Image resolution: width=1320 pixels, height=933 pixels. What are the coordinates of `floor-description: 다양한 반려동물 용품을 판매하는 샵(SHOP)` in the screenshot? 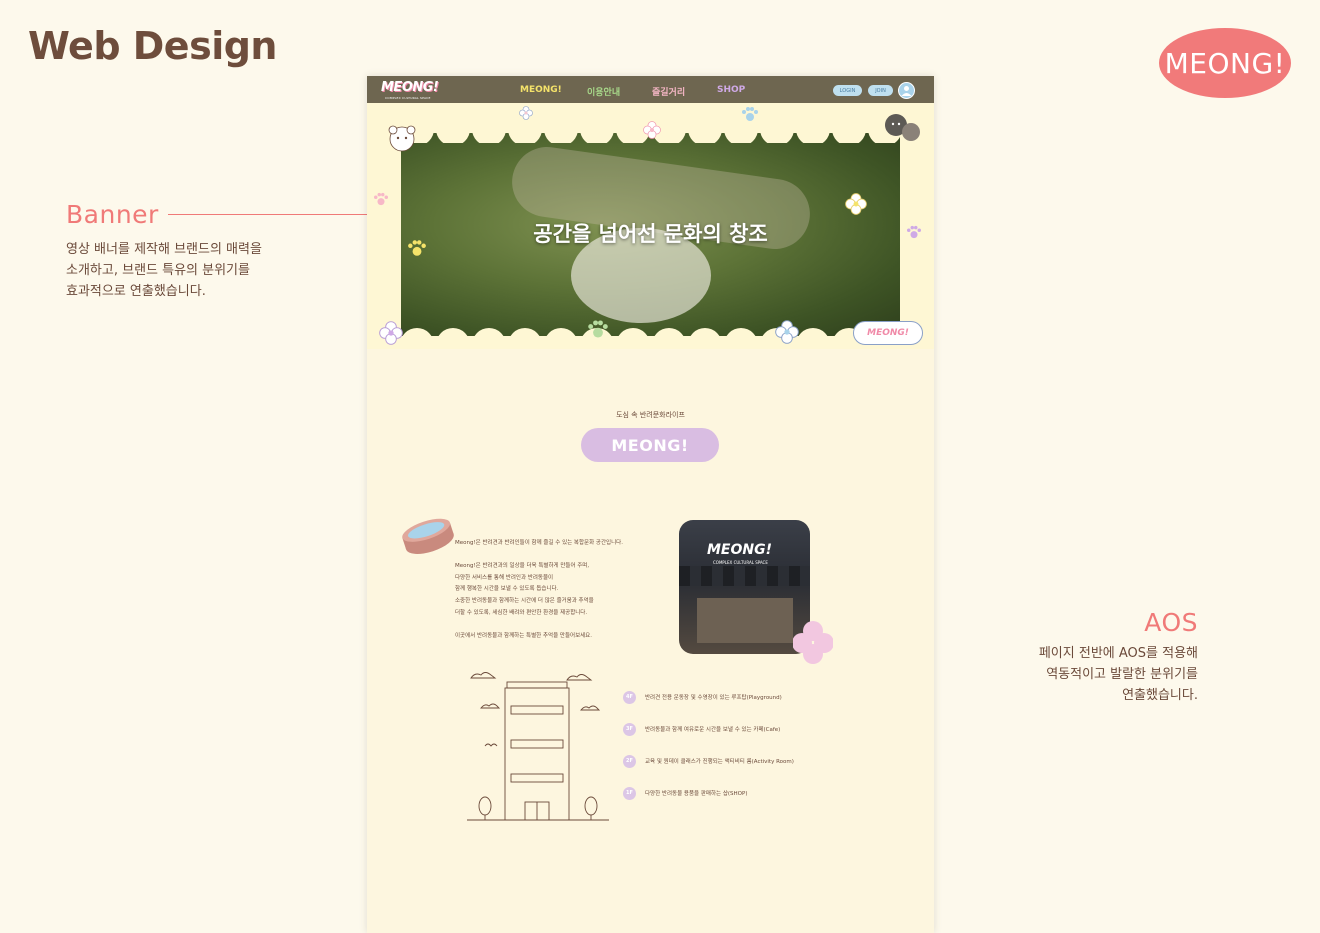 It's located at (696, 794).